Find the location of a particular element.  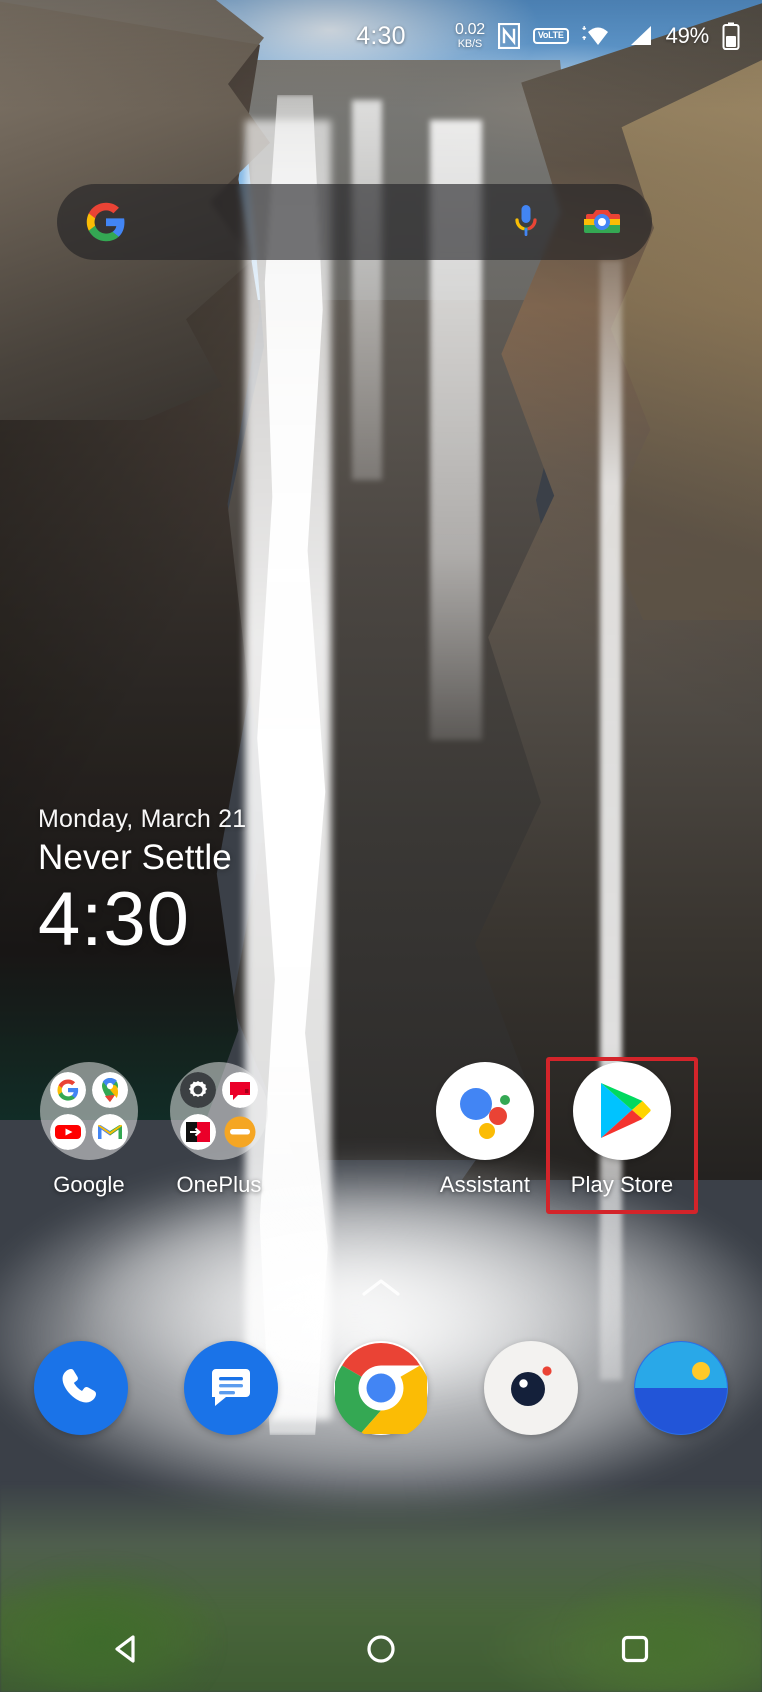

gallery-photos-icon is located at coordinates (681, 1388).